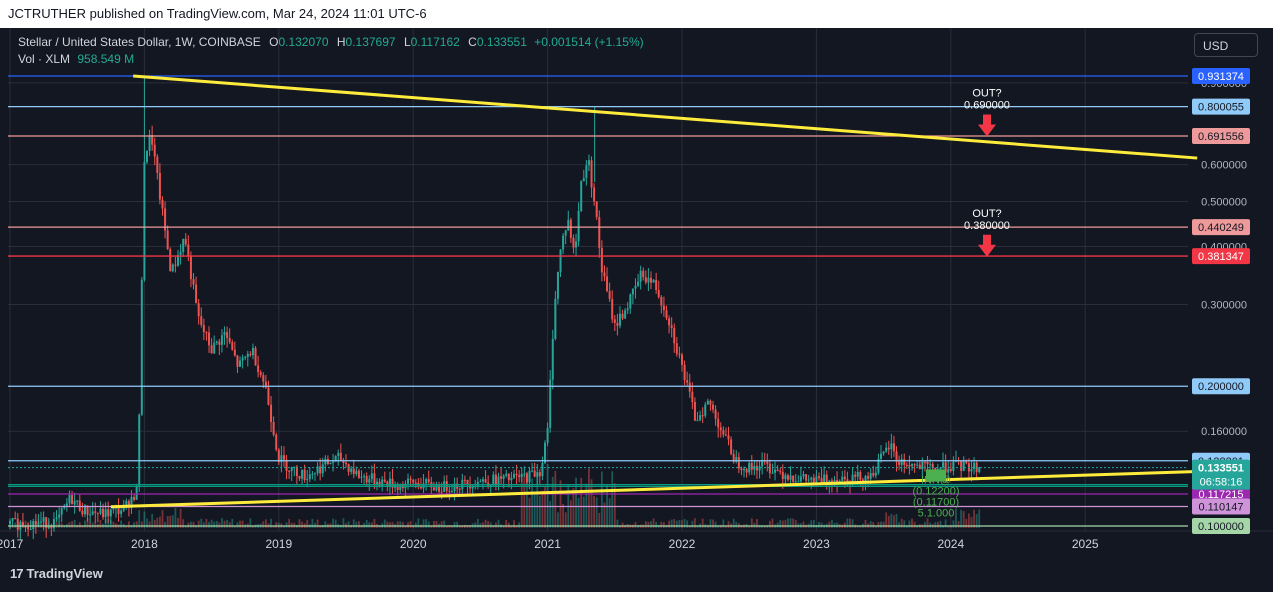  I want to click on price-level-label-text: 0.100000, so click(1221, 527).